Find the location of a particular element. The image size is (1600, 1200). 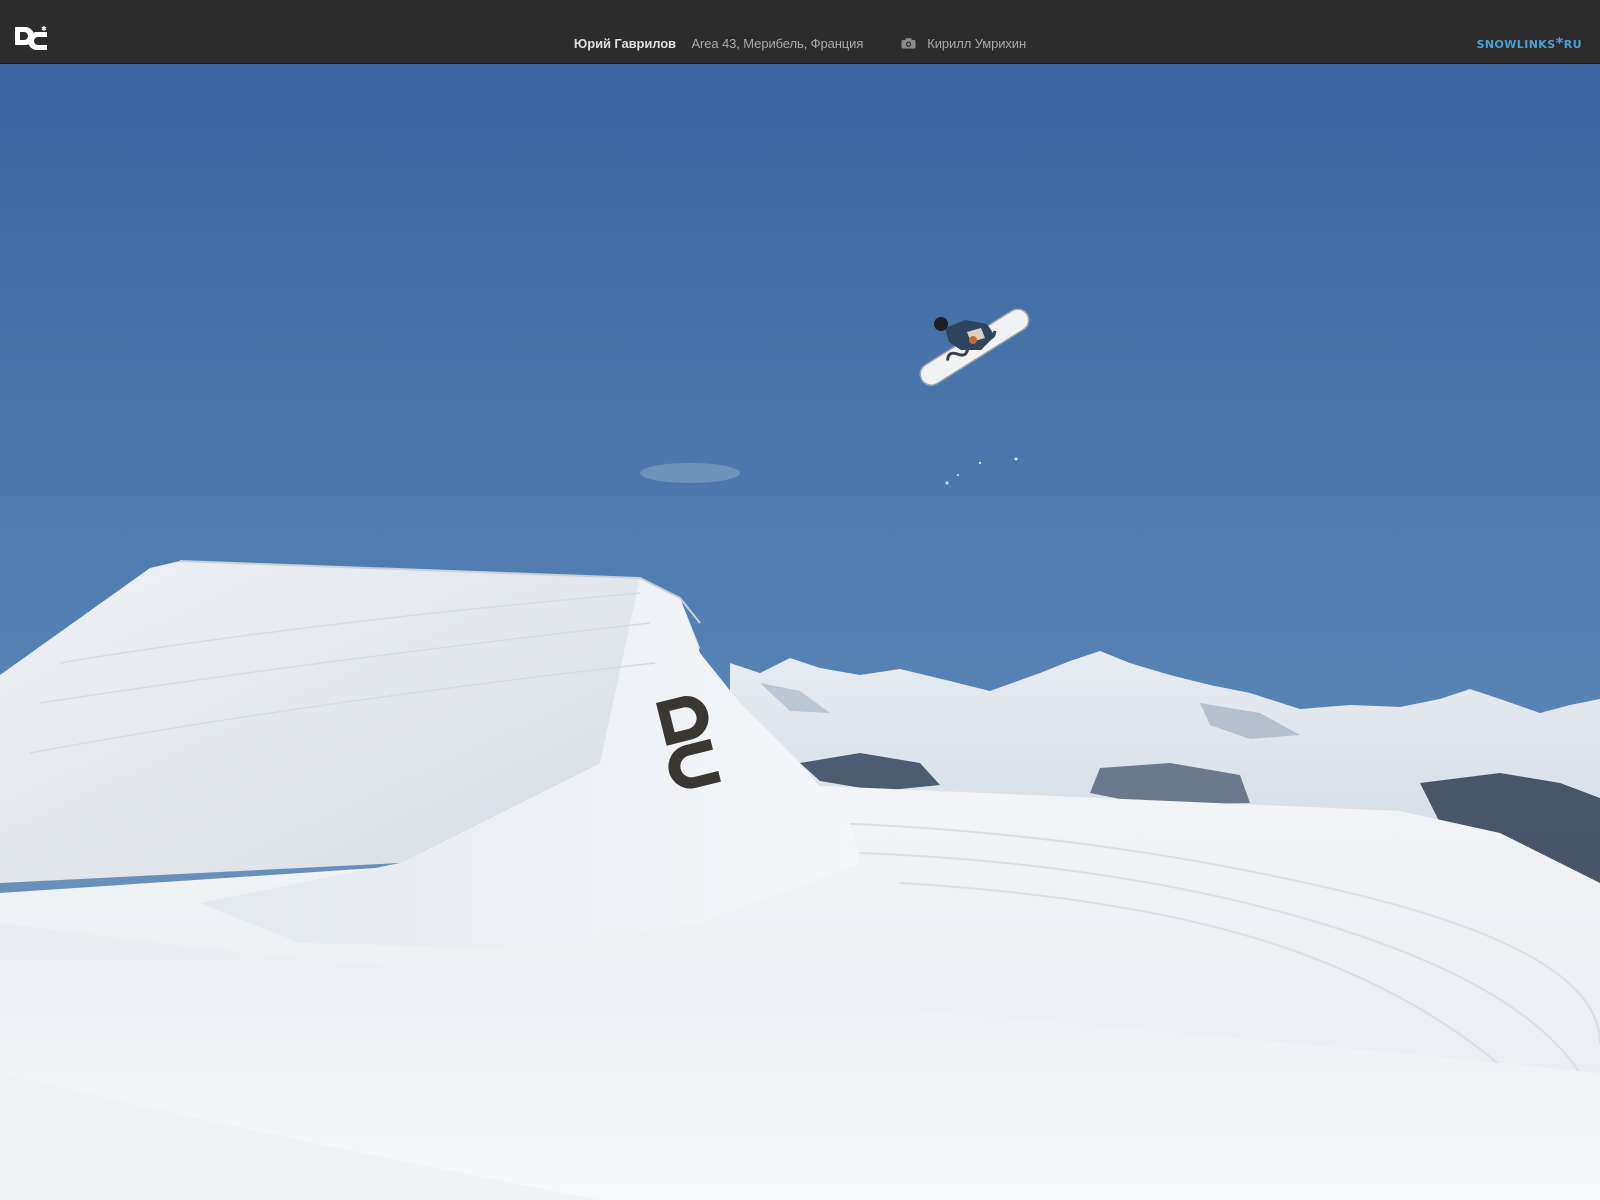

site-logo: SNOWLINKS*RU is located at coordinates (1529, 43).